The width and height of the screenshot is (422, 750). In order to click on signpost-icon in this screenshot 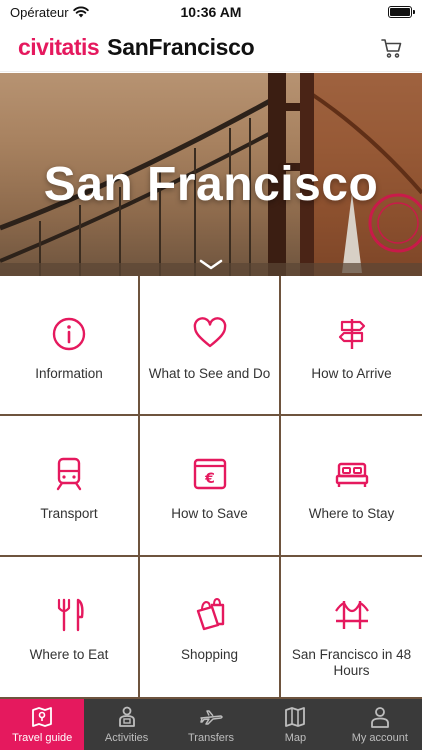, I will do `click(352, 334)`.